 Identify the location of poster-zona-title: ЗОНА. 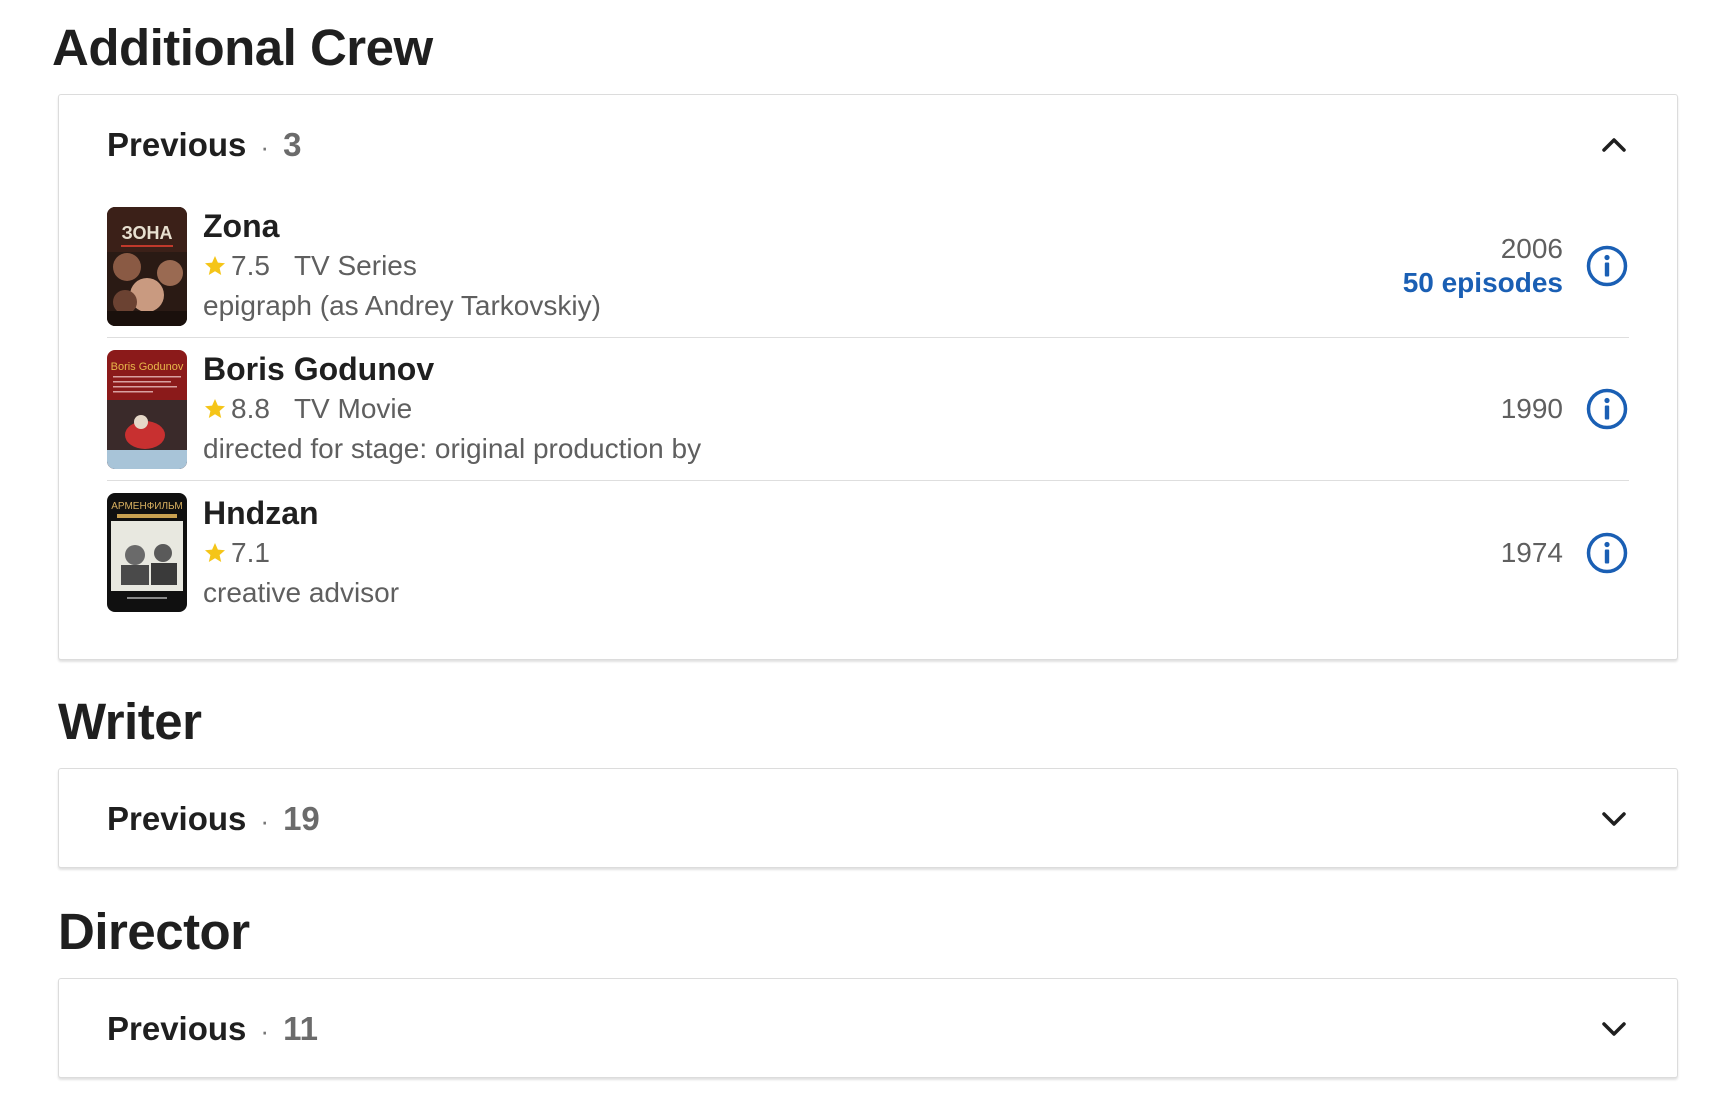
(146, 233).